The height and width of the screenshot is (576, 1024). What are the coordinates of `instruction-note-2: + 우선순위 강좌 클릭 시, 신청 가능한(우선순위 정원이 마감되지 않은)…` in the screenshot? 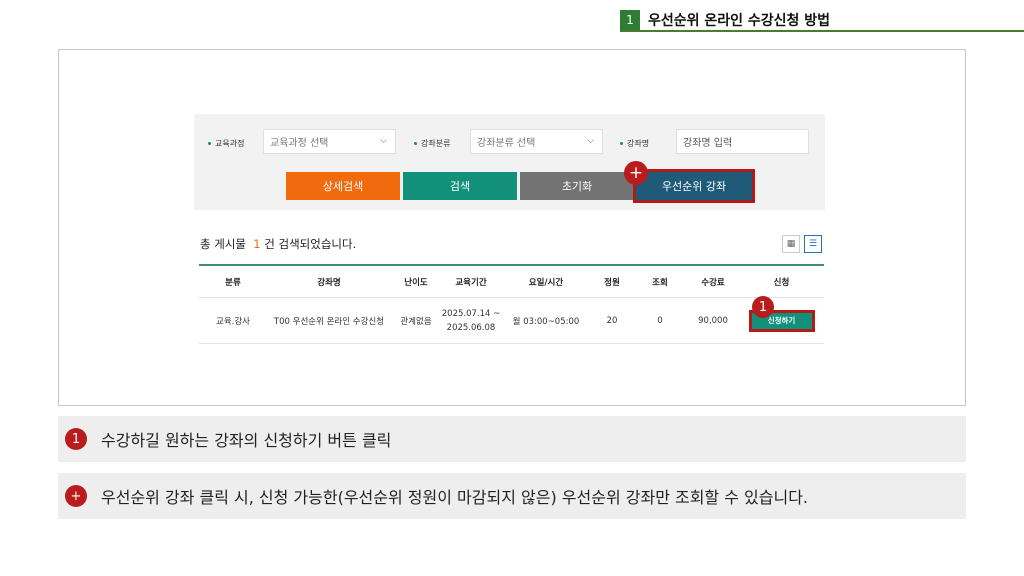 It's located at (512, 496).